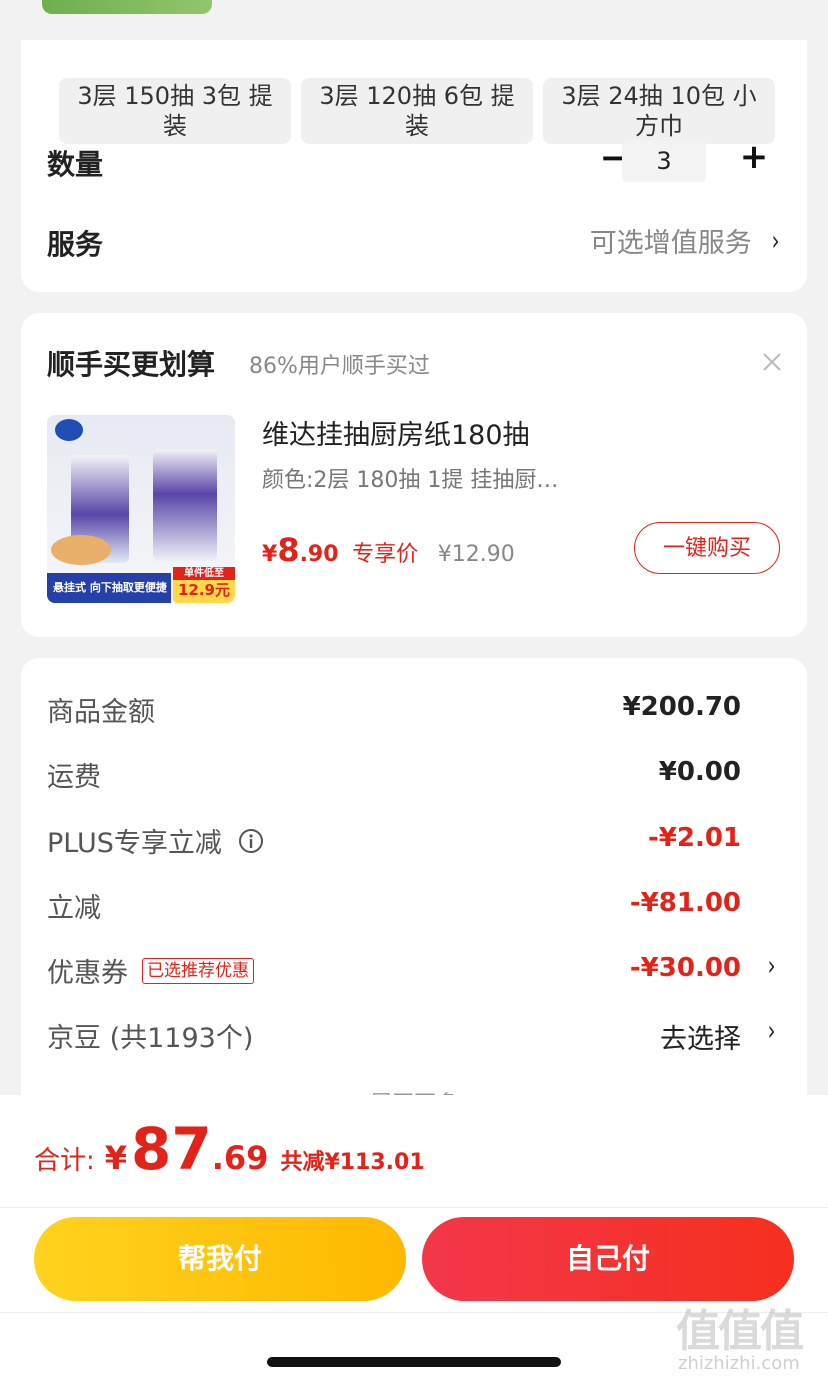 This screenshot has width=828, height=1385. What do you see at coordinates (175, 111) in the screenshot?
I see `variant-option: 3层 150抽 3包 提装` at bounding box center [175, 111].